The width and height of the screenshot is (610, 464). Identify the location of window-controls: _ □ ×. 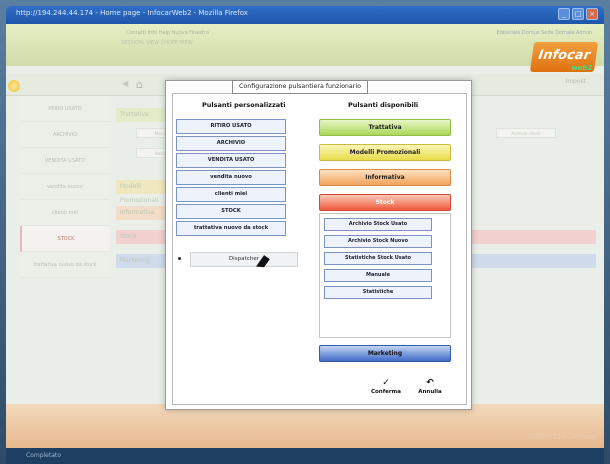
(578, 14).